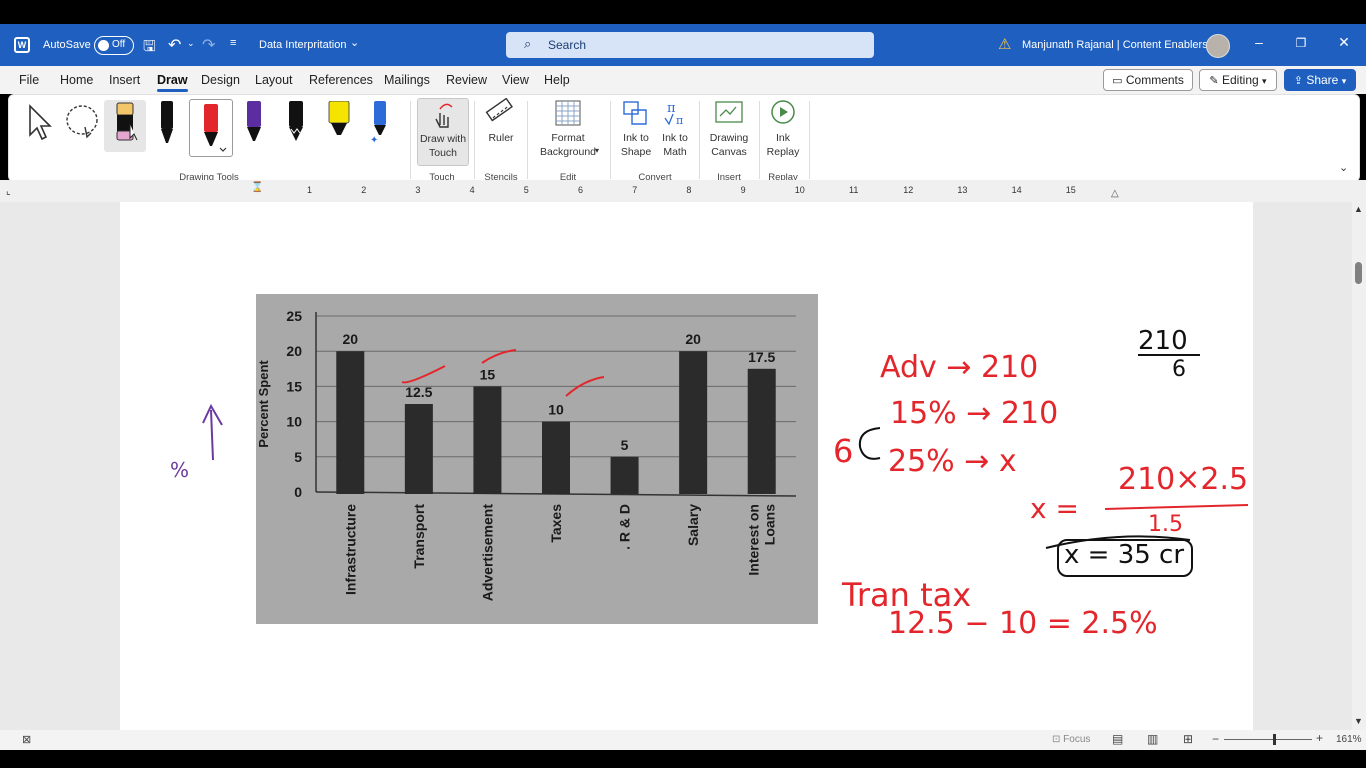  What do you see at coordinates (1117, 739) in the screenshot?
I see `read-mode-icon: ▤` at bounding box center [1117, 739].